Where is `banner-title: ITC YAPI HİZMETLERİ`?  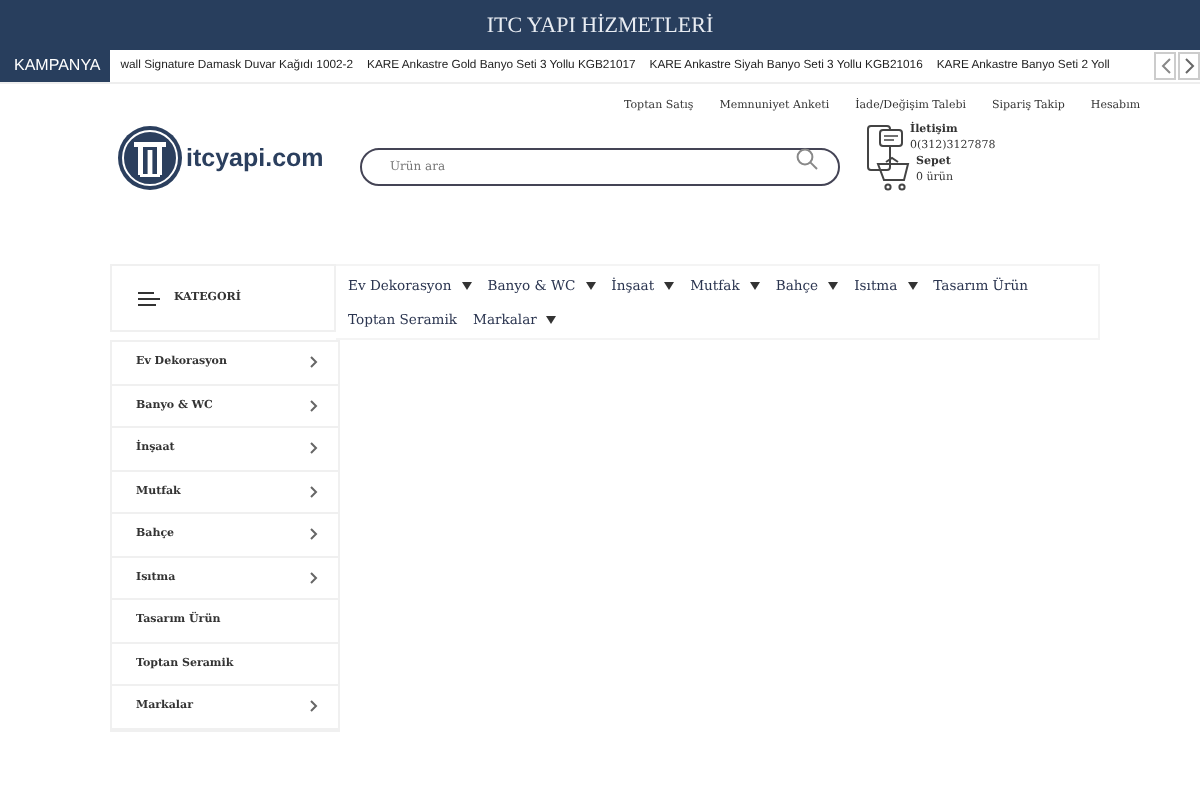
banner-title: ITC YAPI HİZMETLERİ is located at coordinates (600, 25).